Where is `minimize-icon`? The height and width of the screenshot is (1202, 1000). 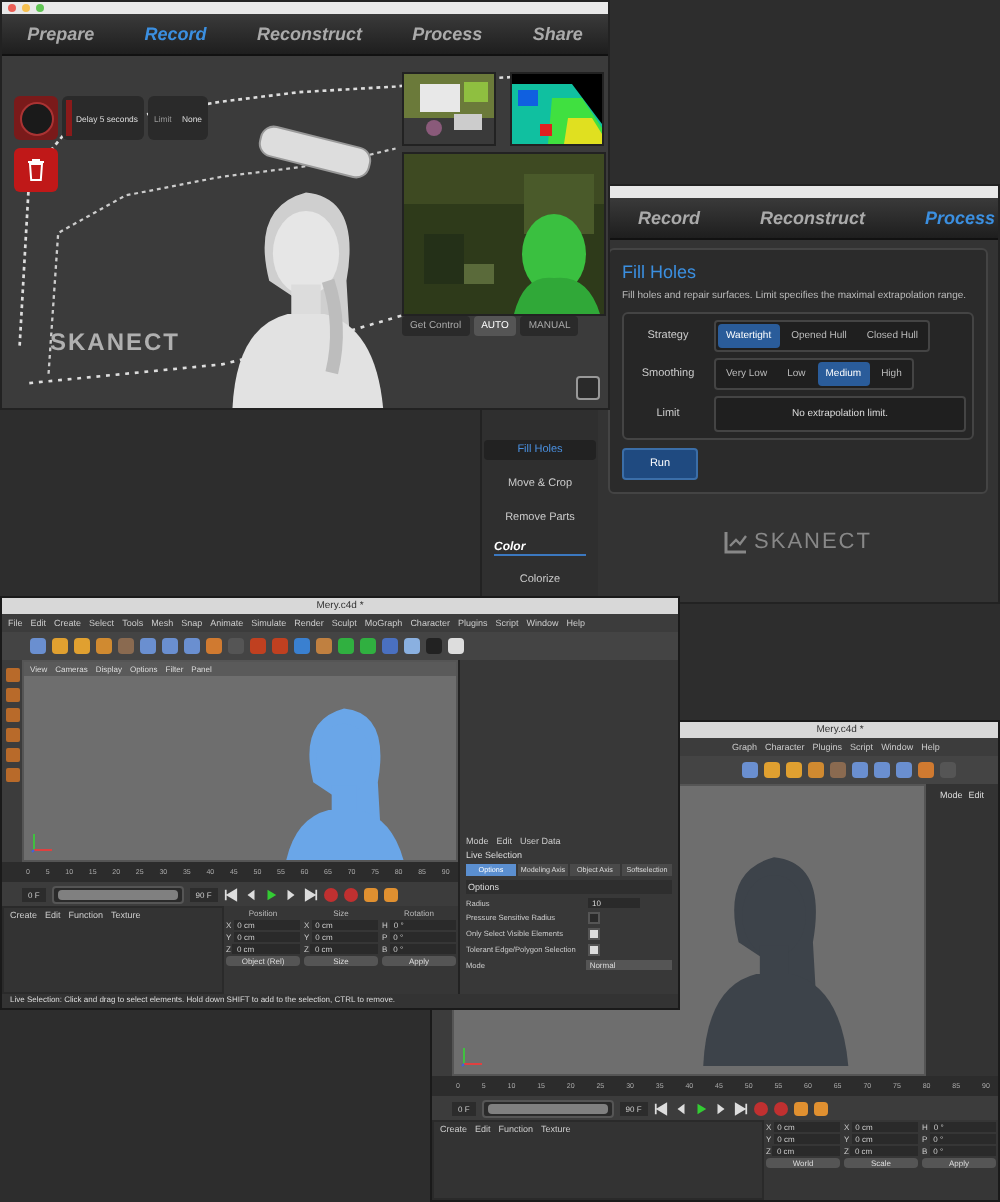
minimize-icon is located at coordinates (26, 8).